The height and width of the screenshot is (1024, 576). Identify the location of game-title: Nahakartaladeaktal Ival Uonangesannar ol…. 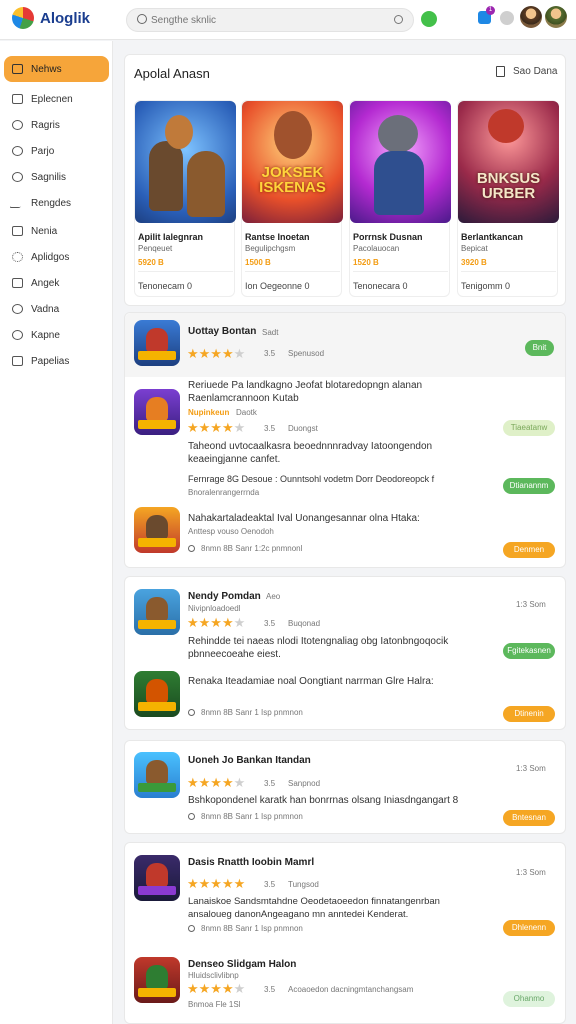
(304, 518).